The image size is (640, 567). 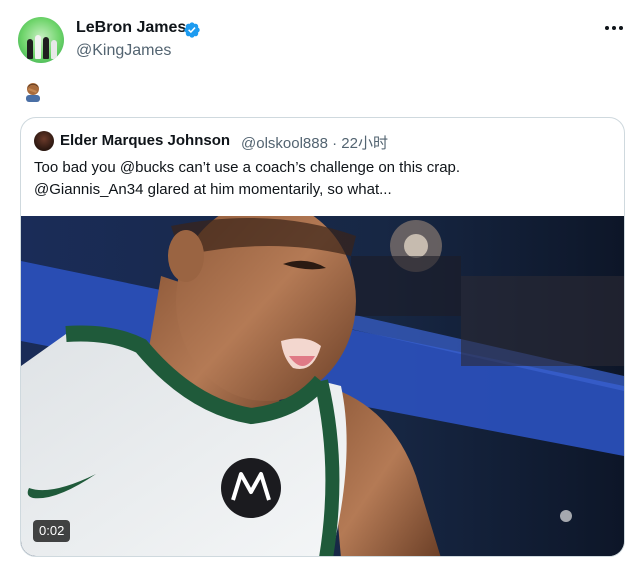 I want to click on author-handle: @KingJames, so click(x=123, y=51).